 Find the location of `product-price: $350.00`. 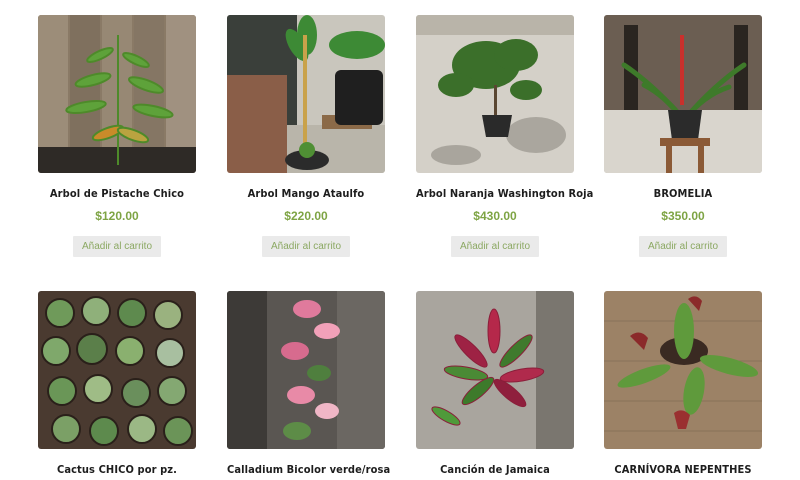

product-price: $350.00 is located at coordinates (683, 216).